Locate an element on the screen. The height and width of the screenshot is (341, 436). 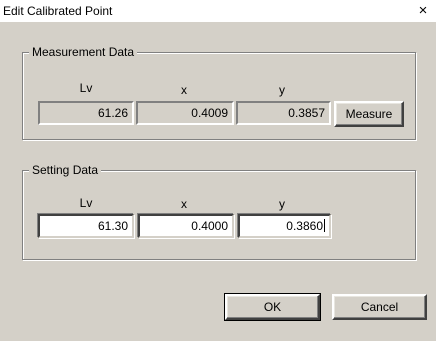
title-bar: Edit Calibrated Point × is located at coordinates (218, 11).